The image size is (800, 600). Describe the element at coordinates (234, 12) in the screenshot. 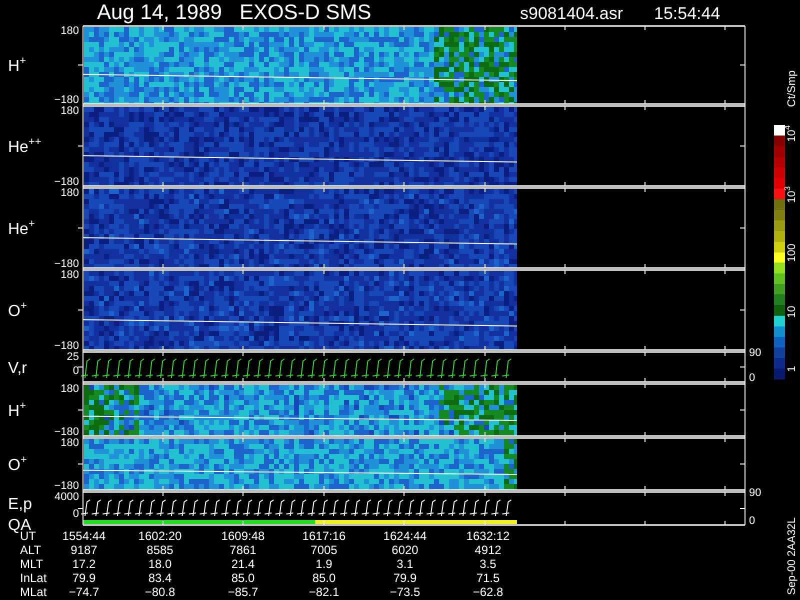

I see `plot-title: Aug 14, 1989 EXOS-D SMS` at that location.